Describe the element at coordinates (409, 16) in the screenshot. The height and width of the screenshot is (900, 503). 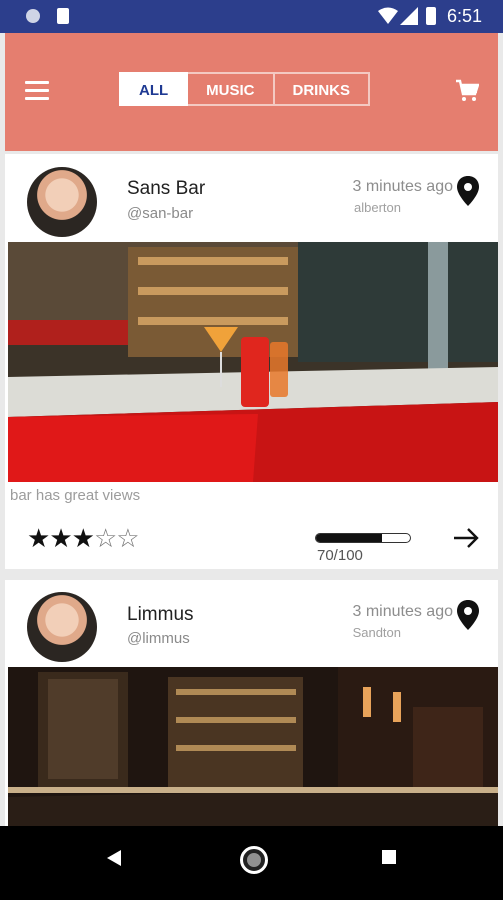
I see `signal-icon` at that location.